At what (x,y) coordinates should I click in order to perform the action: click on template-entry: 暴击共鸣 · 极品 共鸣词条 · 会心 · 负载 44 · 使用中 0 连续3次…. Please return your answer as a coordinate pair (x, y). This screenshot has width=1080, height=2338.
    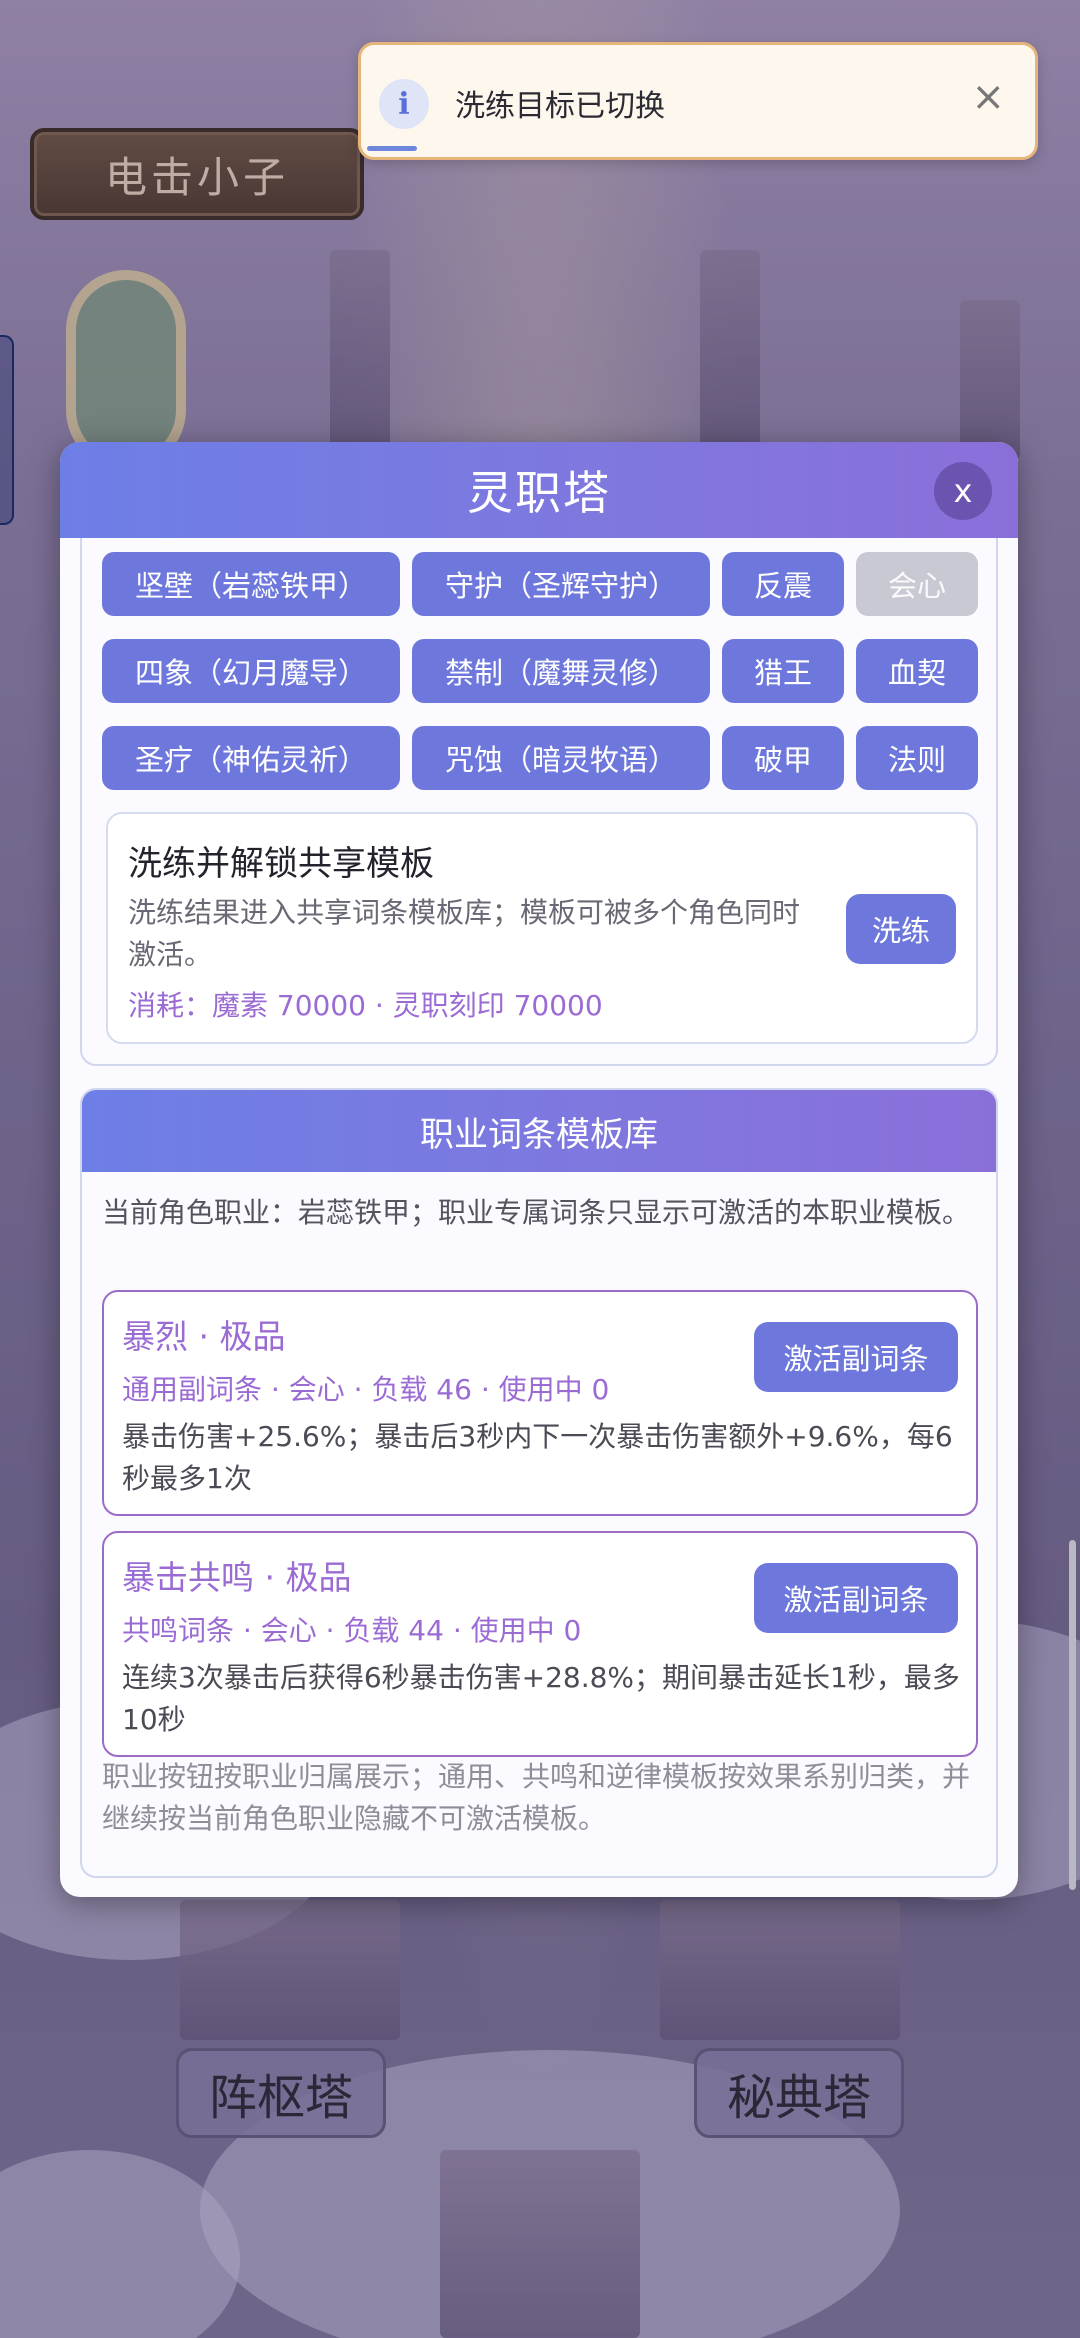
    Looking at the image, I should click on (540, 1644).